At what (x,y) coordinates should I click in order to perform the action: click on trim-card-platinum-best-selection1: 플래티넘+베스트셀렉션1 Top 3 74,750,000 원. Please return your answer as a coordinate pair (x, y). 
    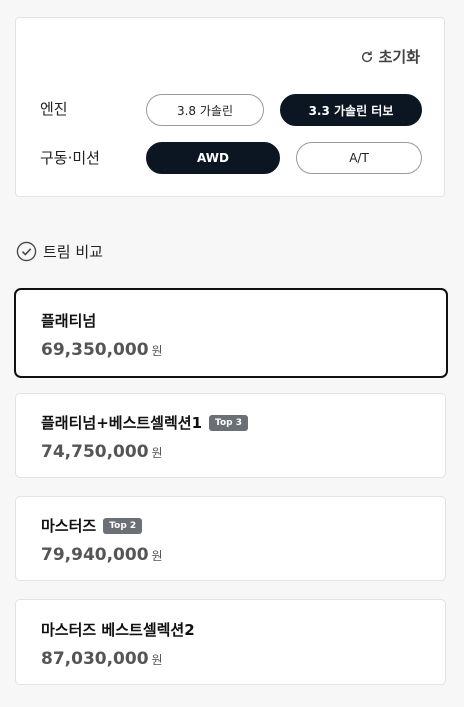
    Looking at the image, I should click on (230, 435).